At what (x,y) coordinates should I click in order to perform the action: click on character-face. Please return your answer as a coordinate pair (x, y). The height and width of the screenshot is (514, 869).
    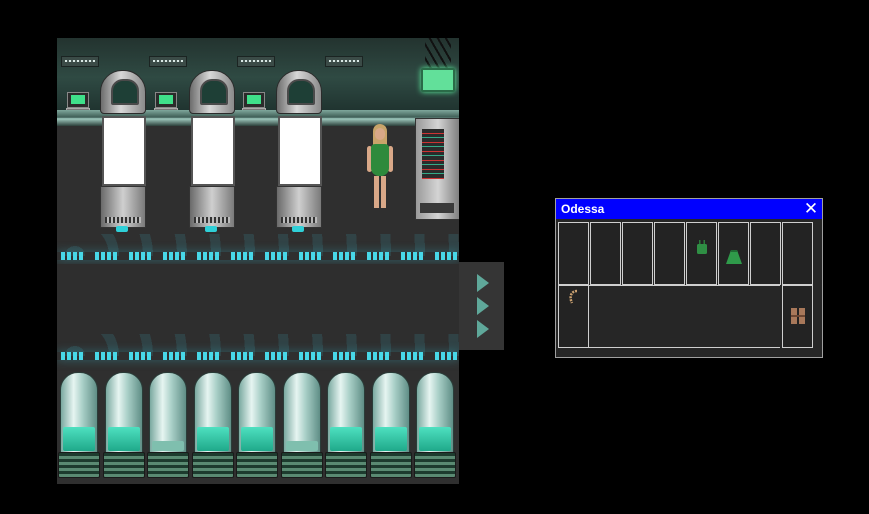
    Looking at the image, I should click on (380, 134).